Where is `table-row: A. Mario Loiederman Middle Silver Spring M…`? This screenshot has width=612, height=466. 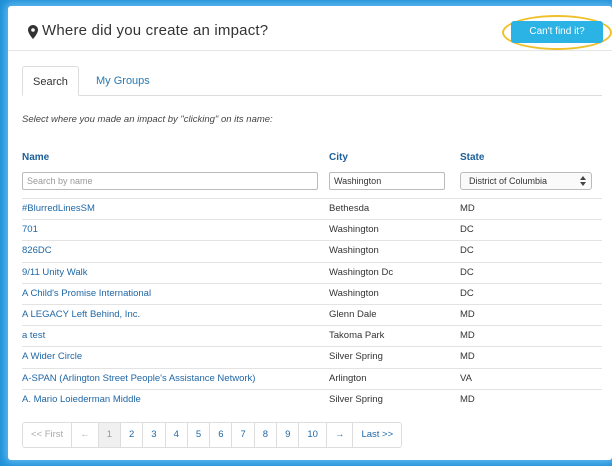 table-row: A. Mario Loiederman Middle Silver Spring M… is located at coordinates (312, 399).